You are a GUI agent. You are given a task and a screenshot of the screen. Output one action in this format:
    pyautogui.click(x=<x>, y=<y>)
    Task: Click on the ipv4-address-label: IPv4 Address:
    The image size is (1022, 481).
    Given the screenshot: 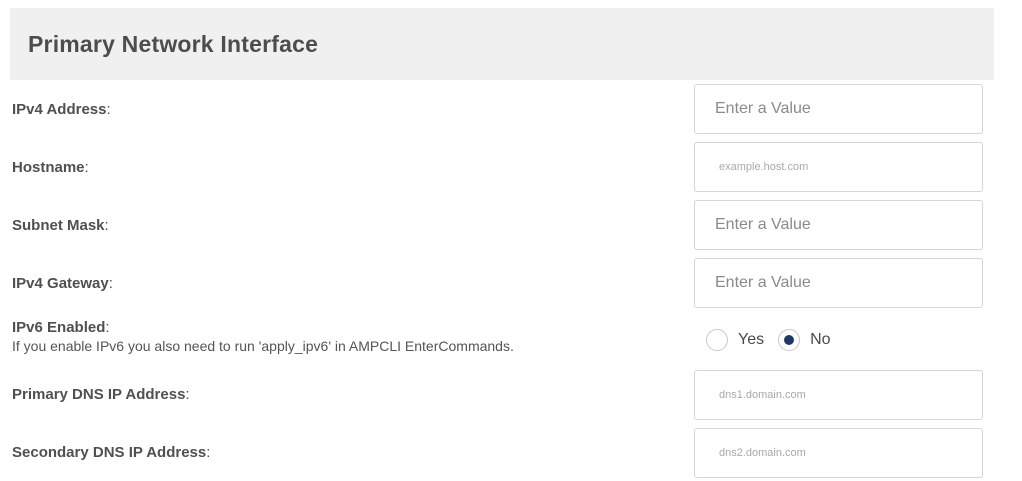 What is the action you would take?
    pyautogui.click(x=61, y=109)
    